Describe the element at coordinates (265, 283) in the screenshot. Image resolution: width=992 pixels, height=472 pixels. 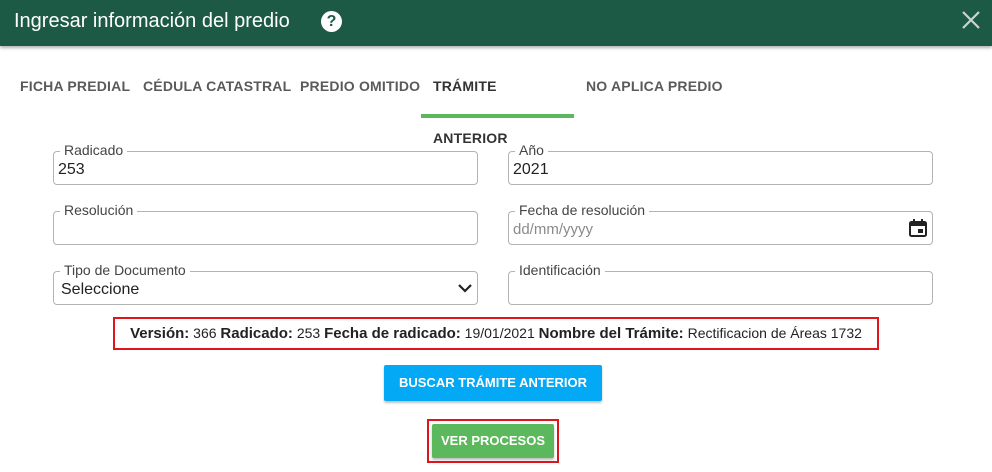
I see `tipo-documento-select: Tipo de Documento Seleccione` at that location.